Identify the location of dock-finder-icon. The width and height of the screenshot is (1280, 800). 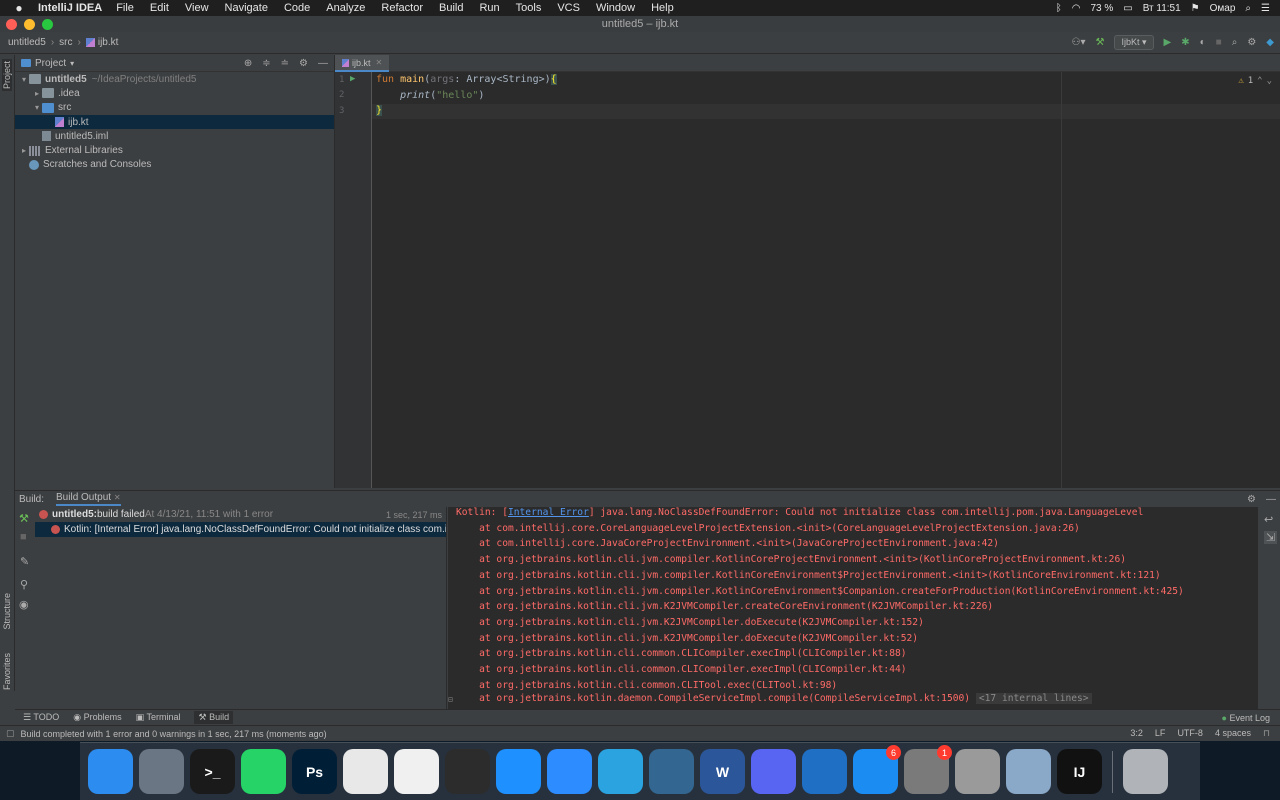
(110, 771).